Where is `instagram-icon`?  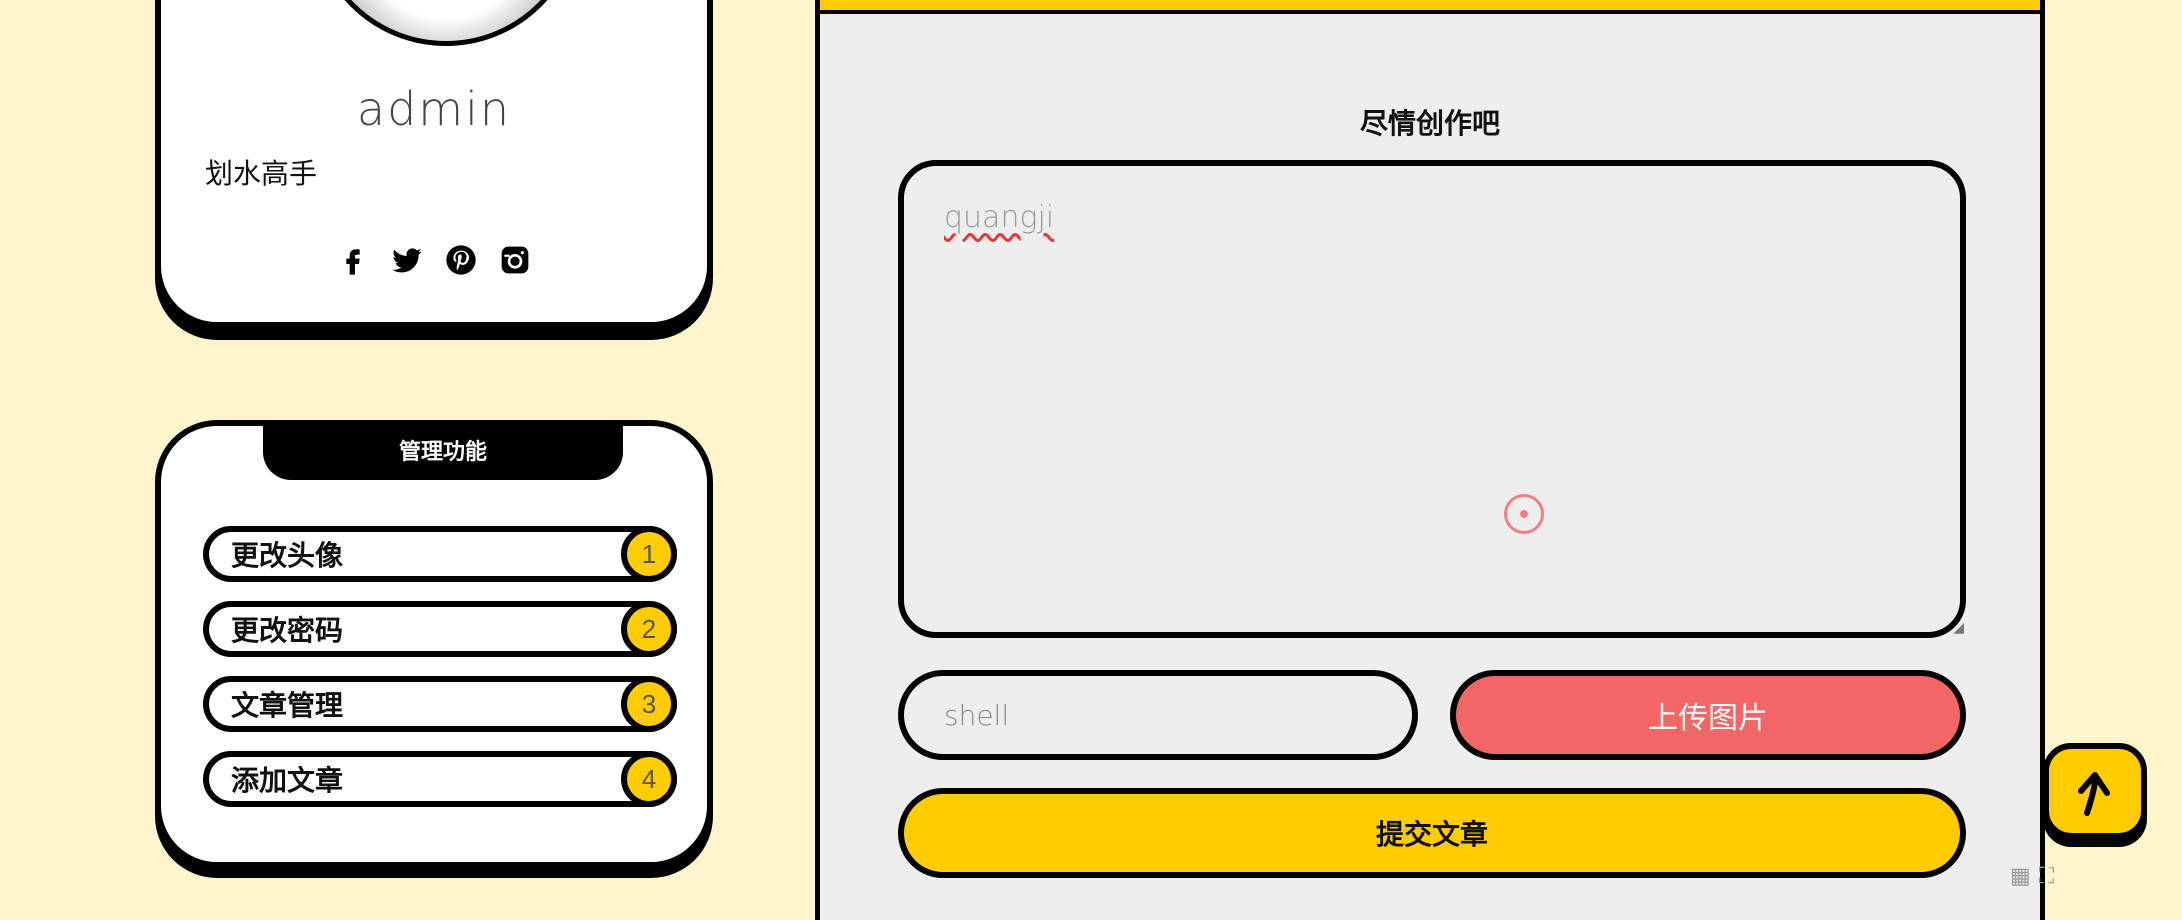 instagram-icon is located at coordinates (515, 260).